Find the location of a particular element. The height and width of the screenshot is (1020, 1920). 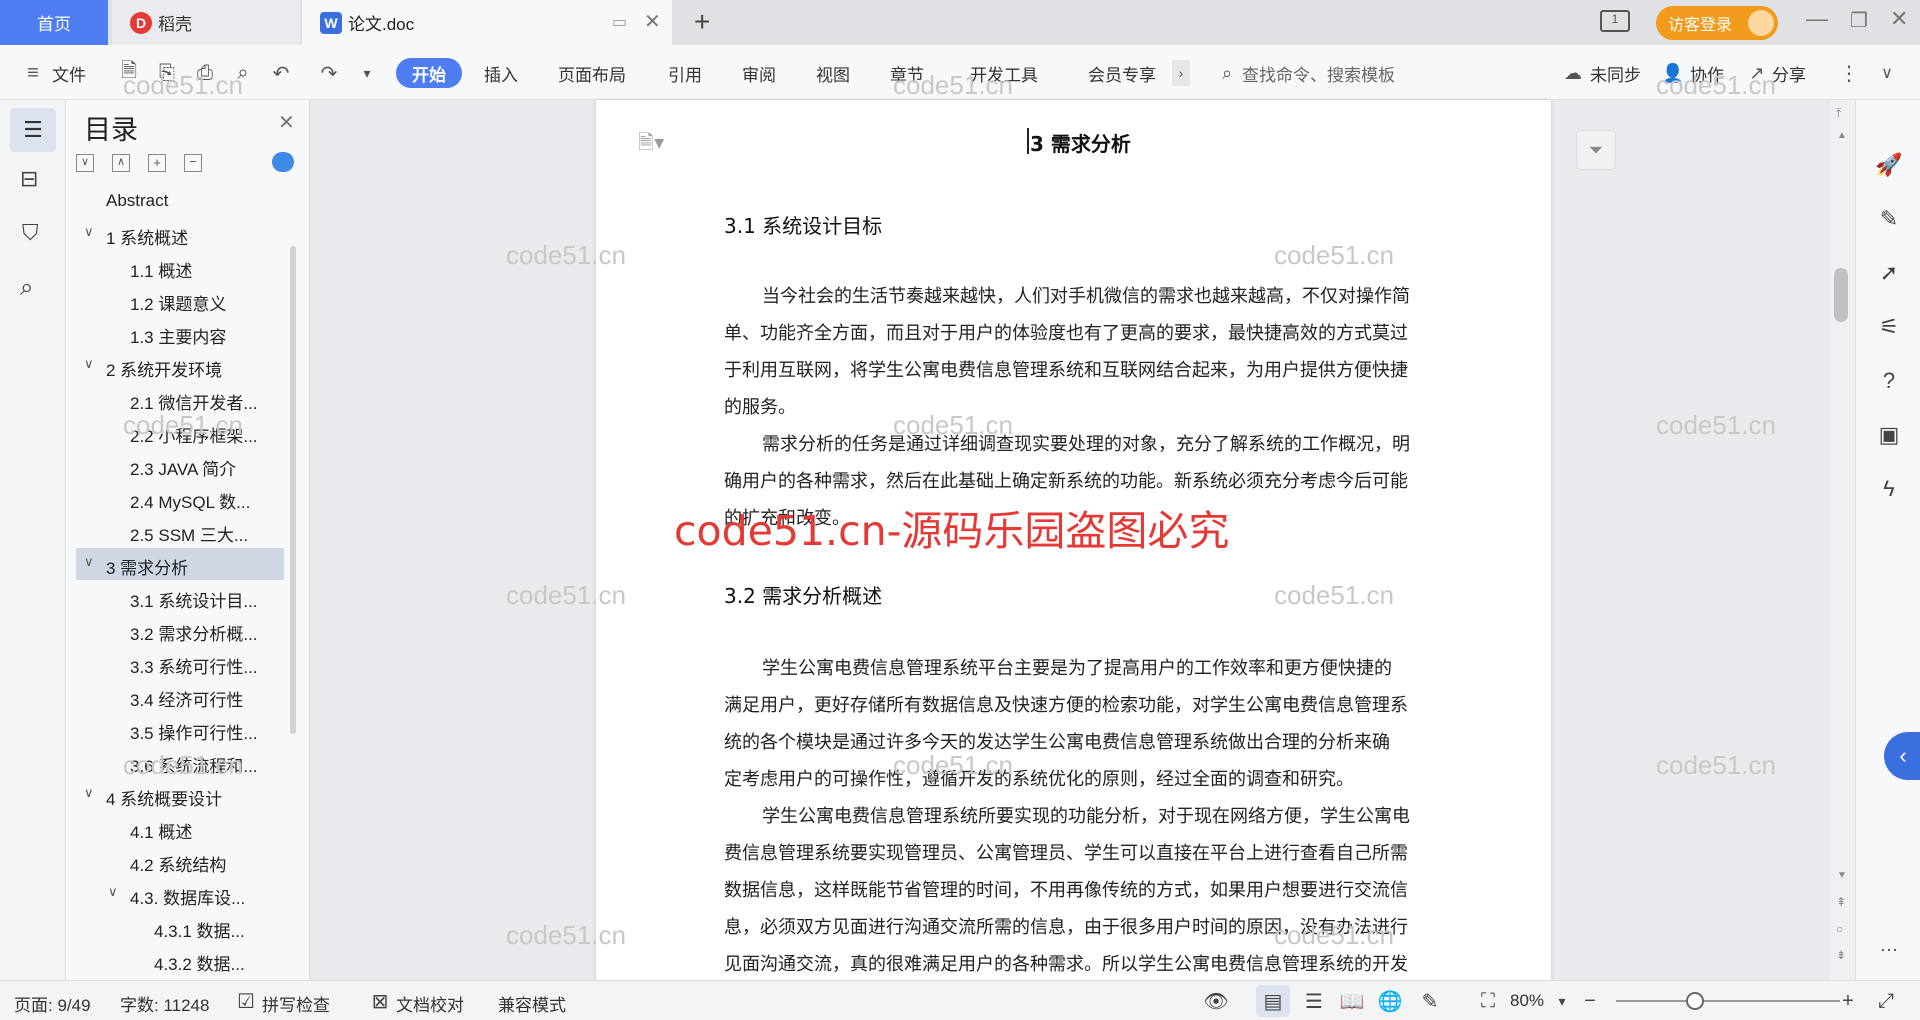

menu-start: 开始 is located at coordinates (429, 73).